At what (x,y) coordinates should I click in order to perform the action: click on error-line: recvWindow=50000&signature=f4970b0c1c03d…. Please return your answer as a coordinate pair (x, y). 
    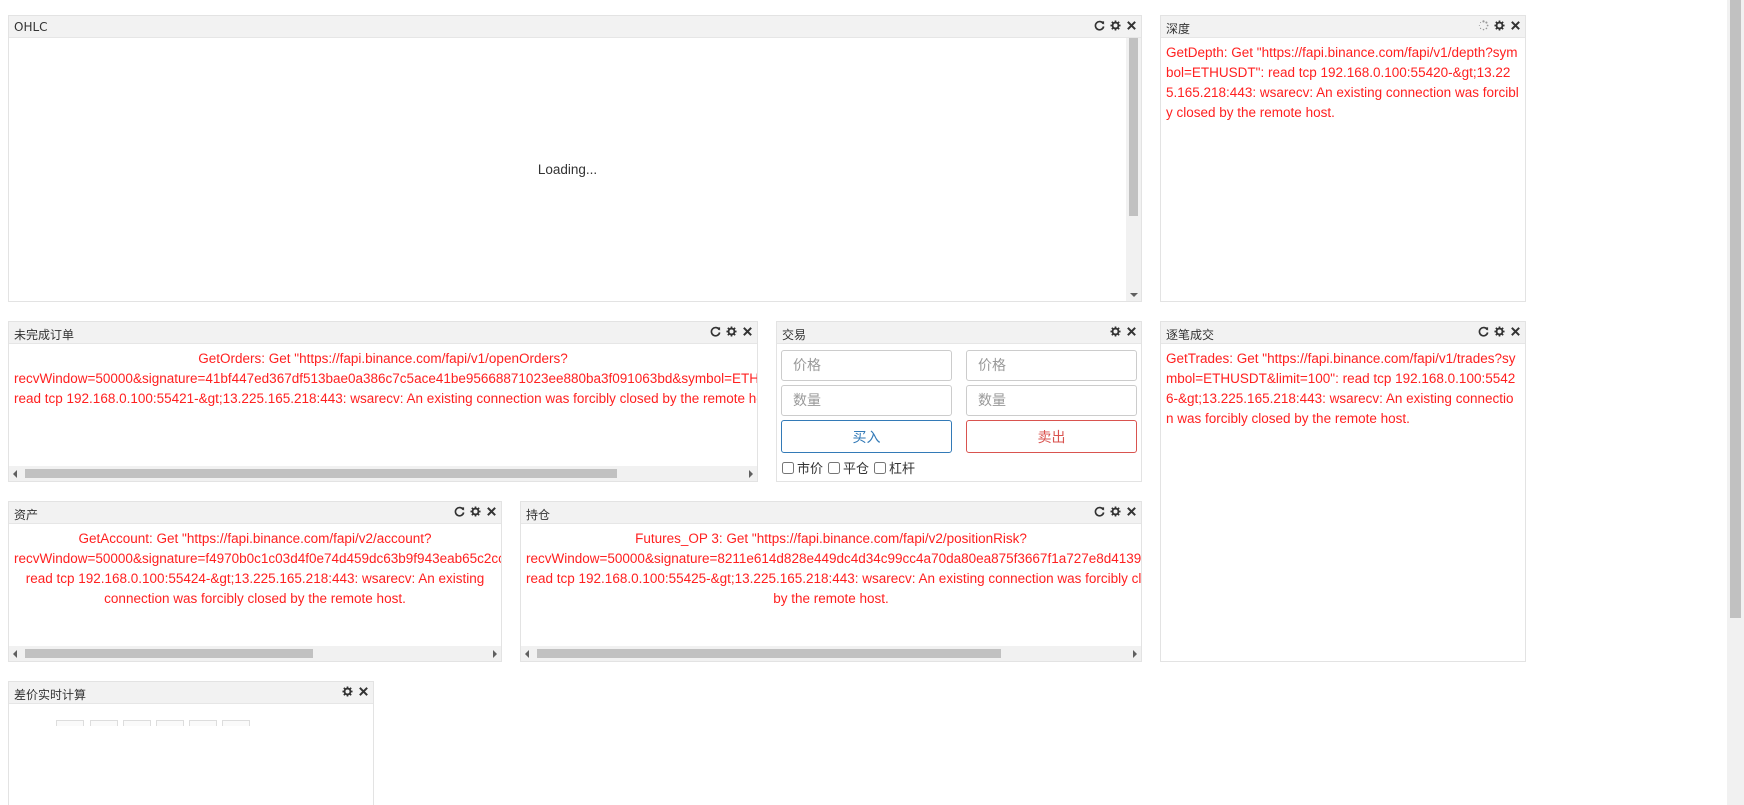
    Looking at the image, I should click on (257, 558).